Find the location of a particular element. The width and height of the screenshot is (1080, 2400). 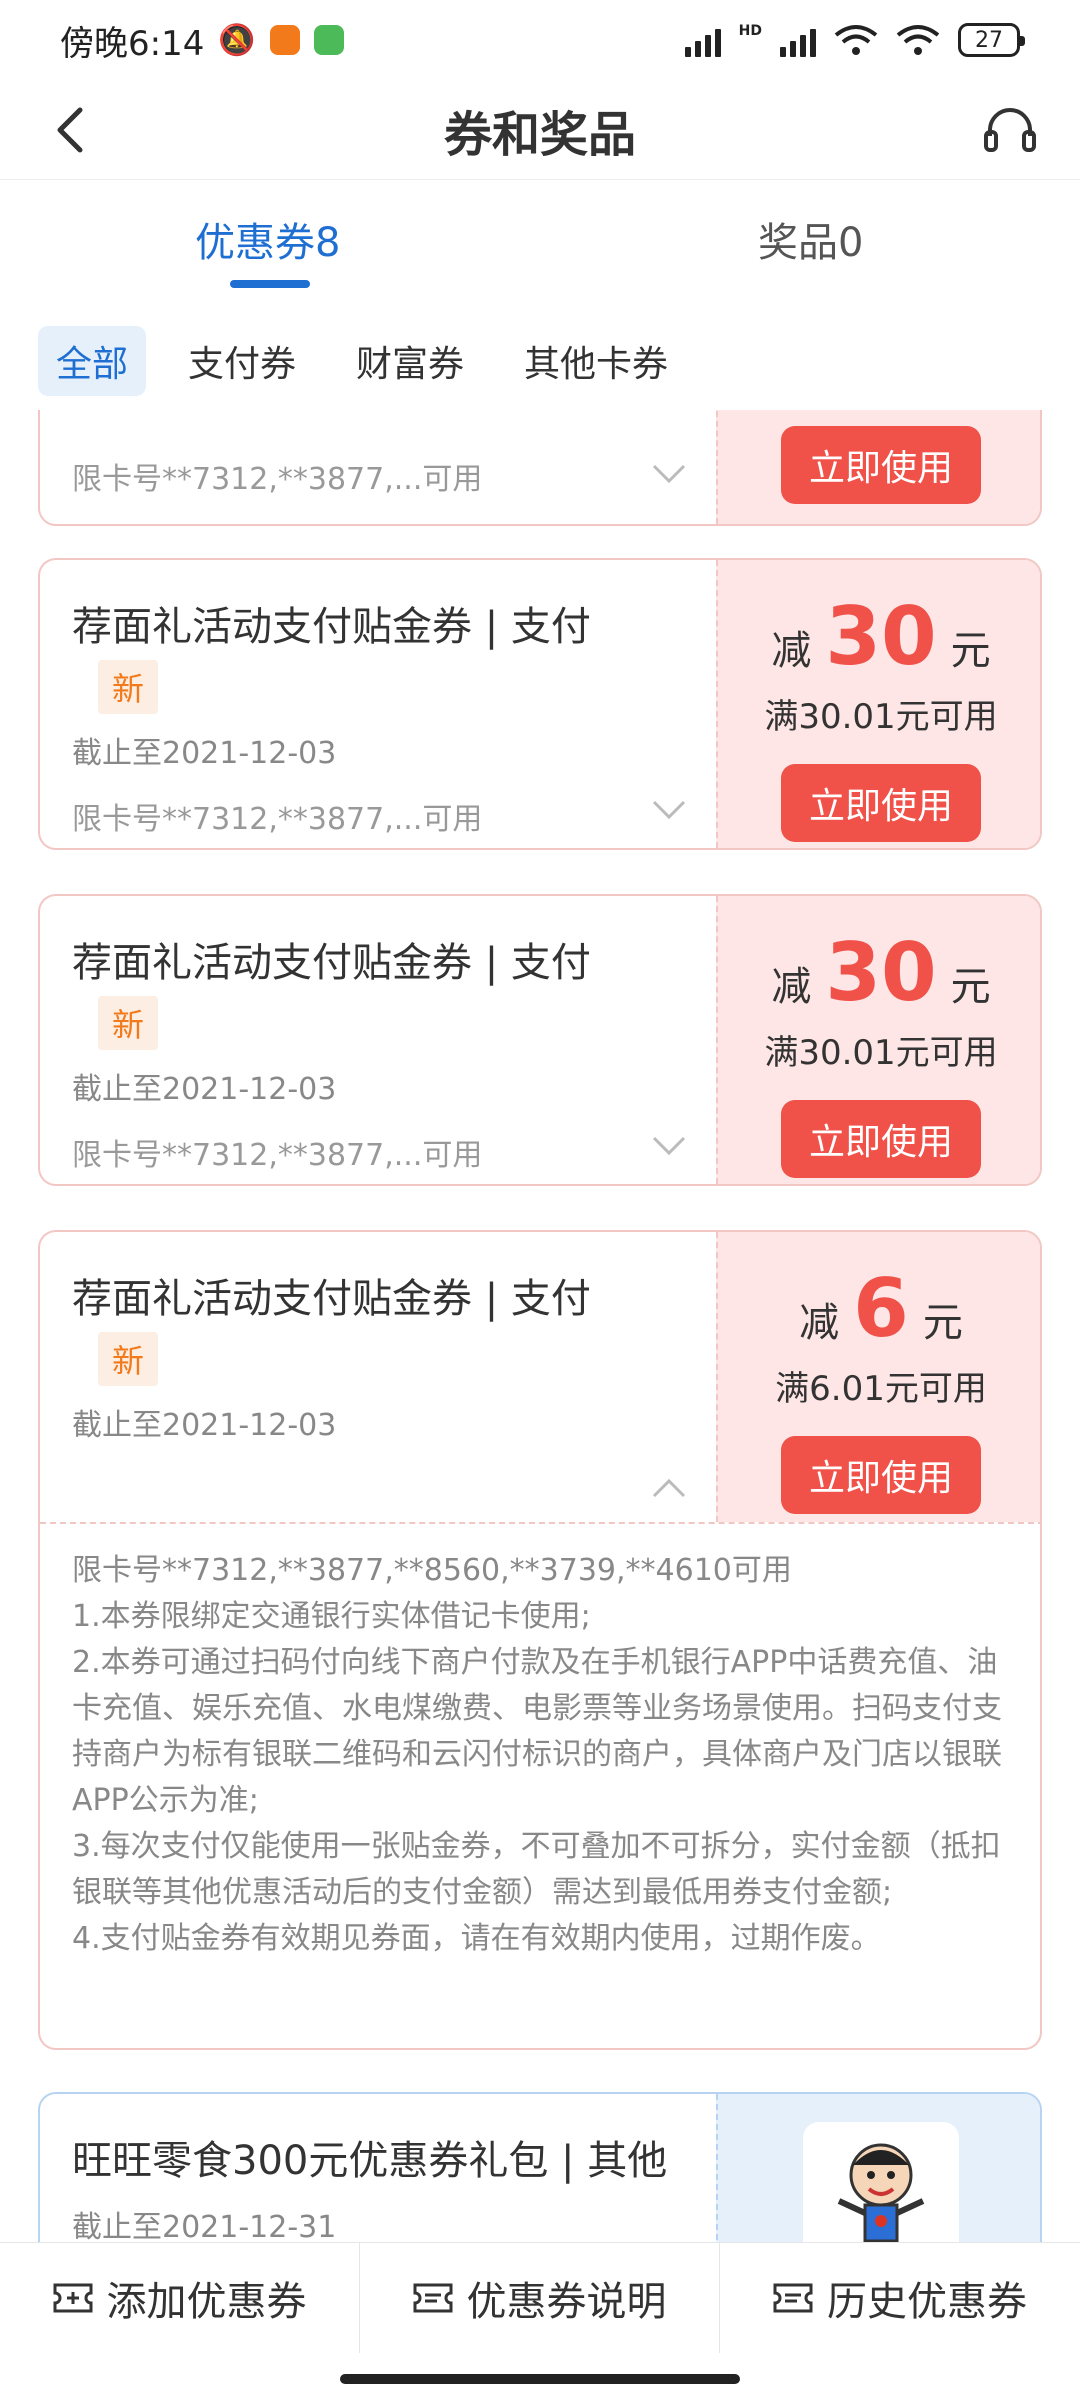

wangwang-logo is located at coordinates (881, 2182).